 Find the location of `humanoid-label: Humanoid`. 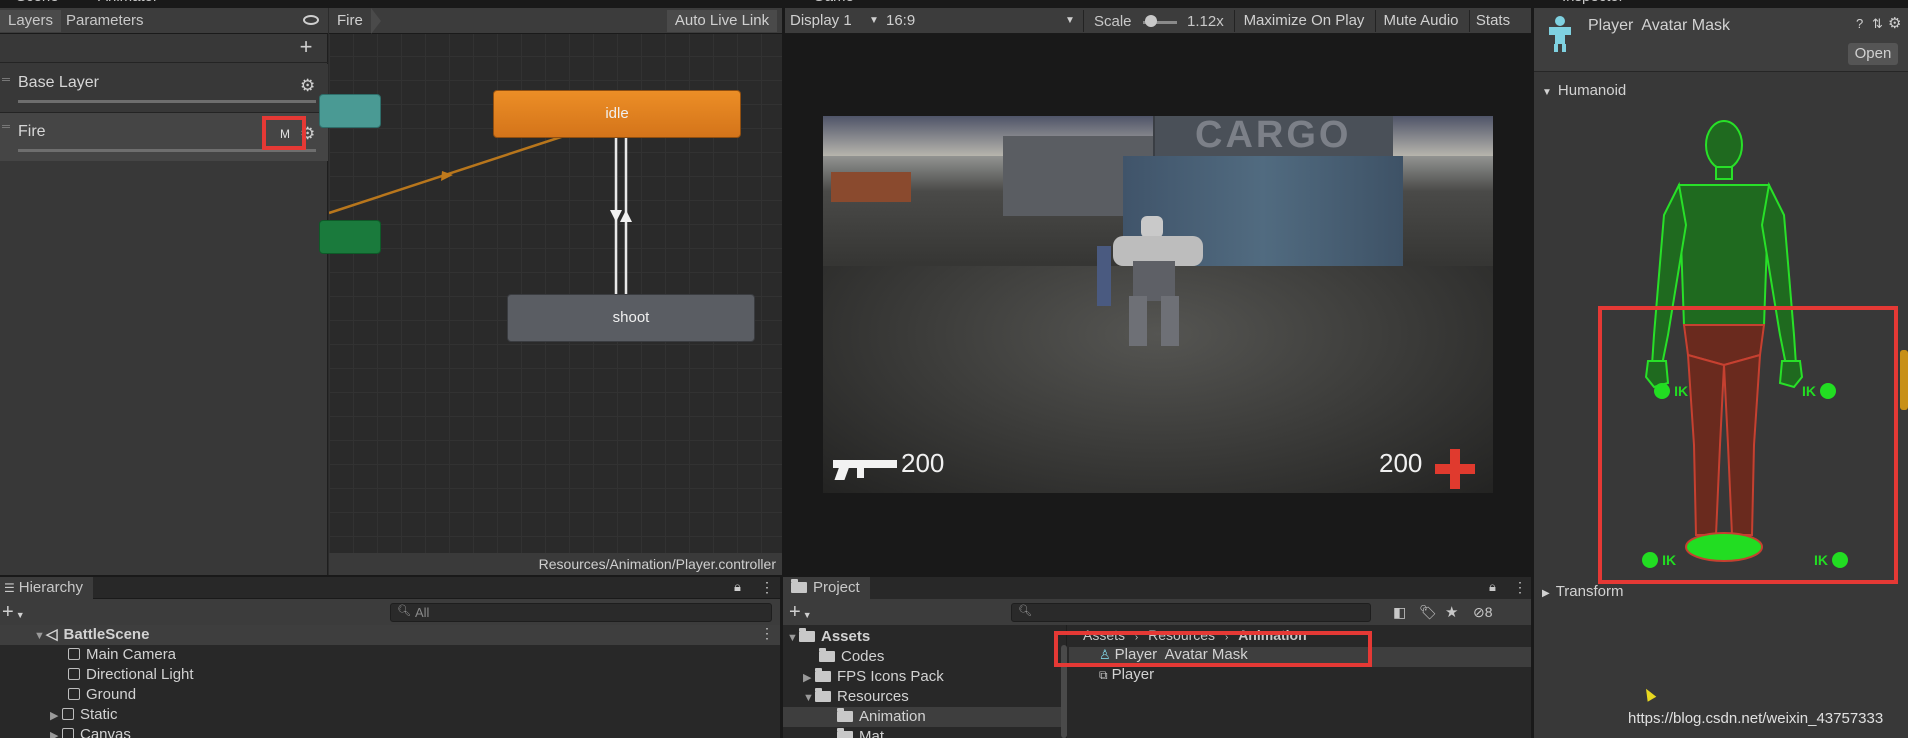

humanoid-label: Humanoid is located at coordinates (1592, 90).